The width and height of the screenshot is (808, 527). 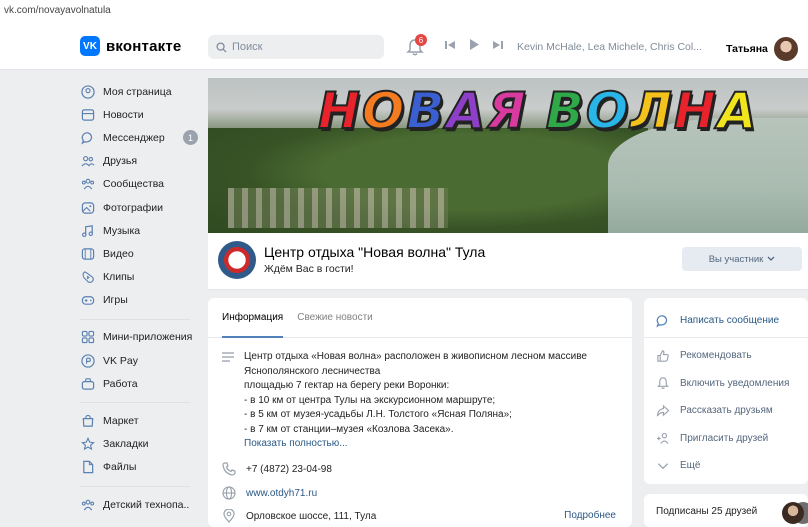 What do you see at coordinates (726, 466) in the screenshot?
I see `action-item: Ещё` at bounding box center [726, 466].